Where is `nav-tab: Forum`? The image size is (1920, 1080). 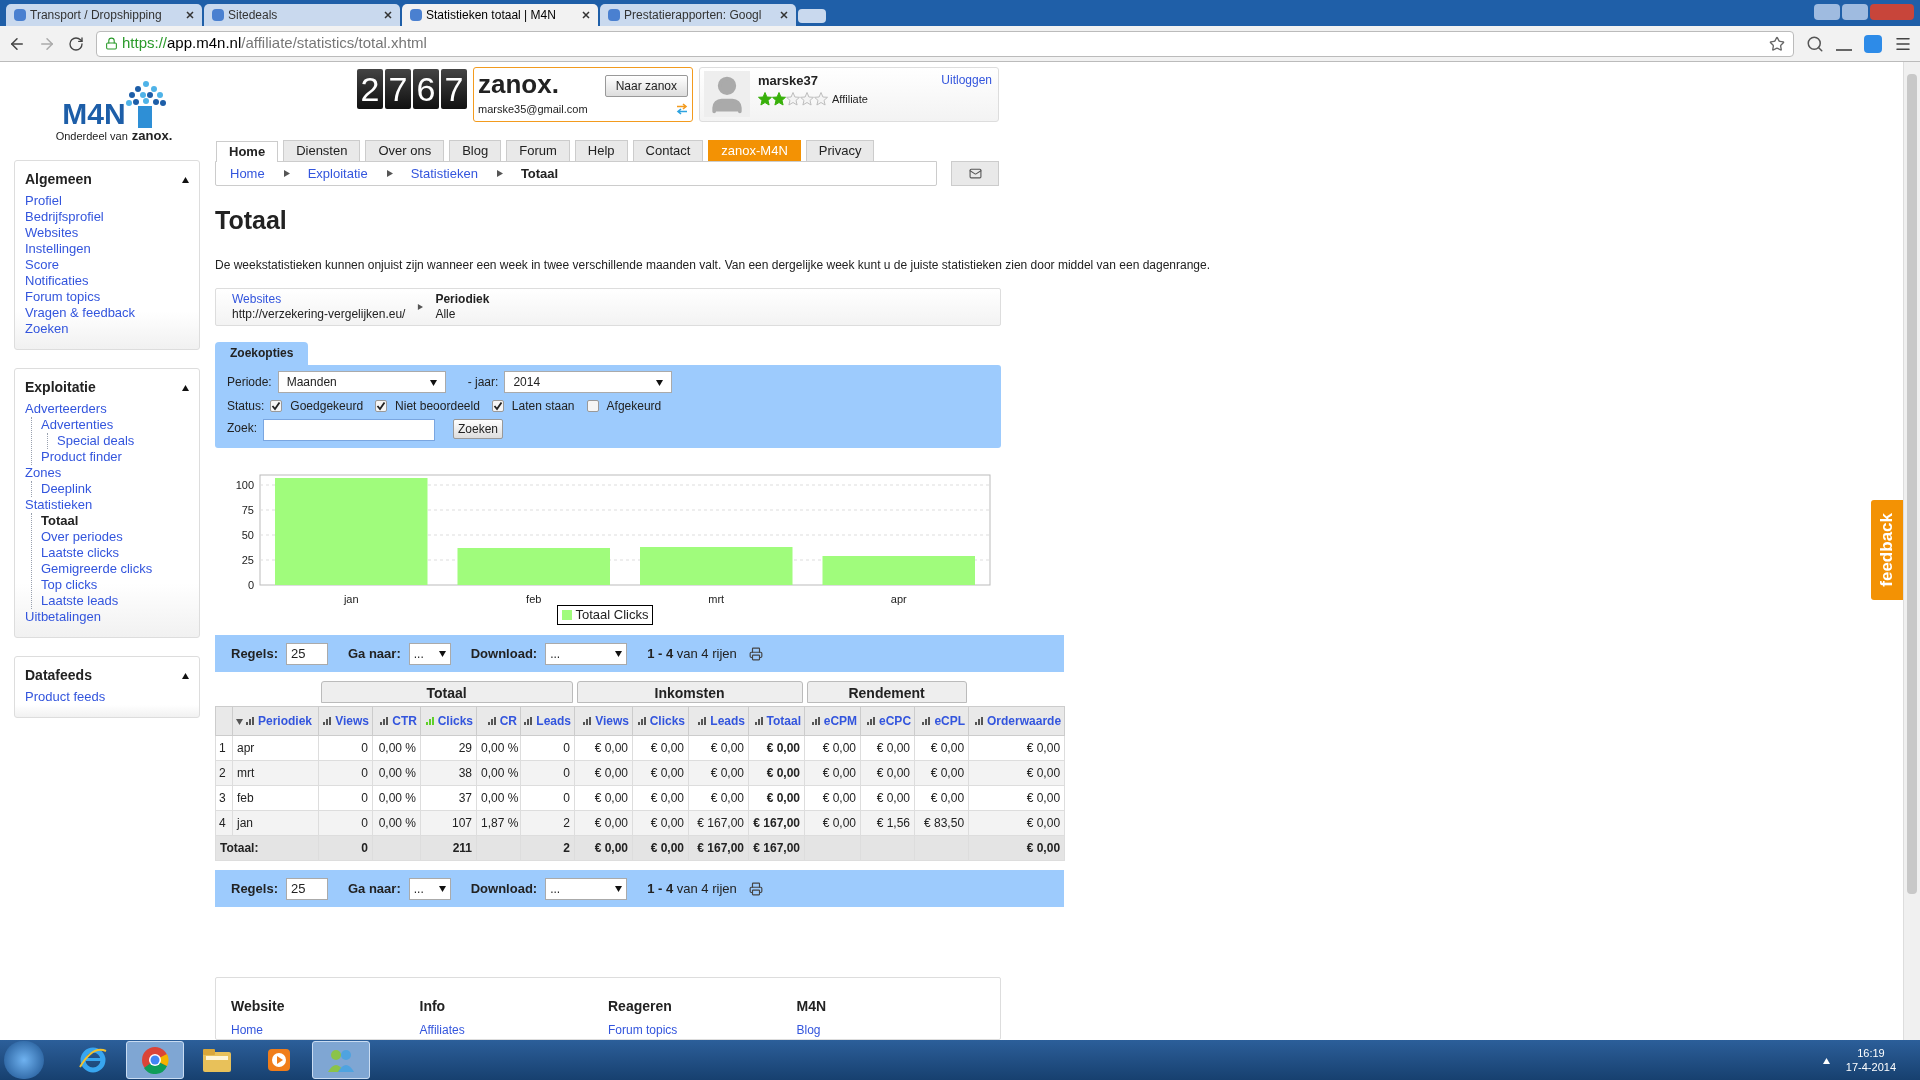 nav-tab: Forum is located at coordinates (538, 150).